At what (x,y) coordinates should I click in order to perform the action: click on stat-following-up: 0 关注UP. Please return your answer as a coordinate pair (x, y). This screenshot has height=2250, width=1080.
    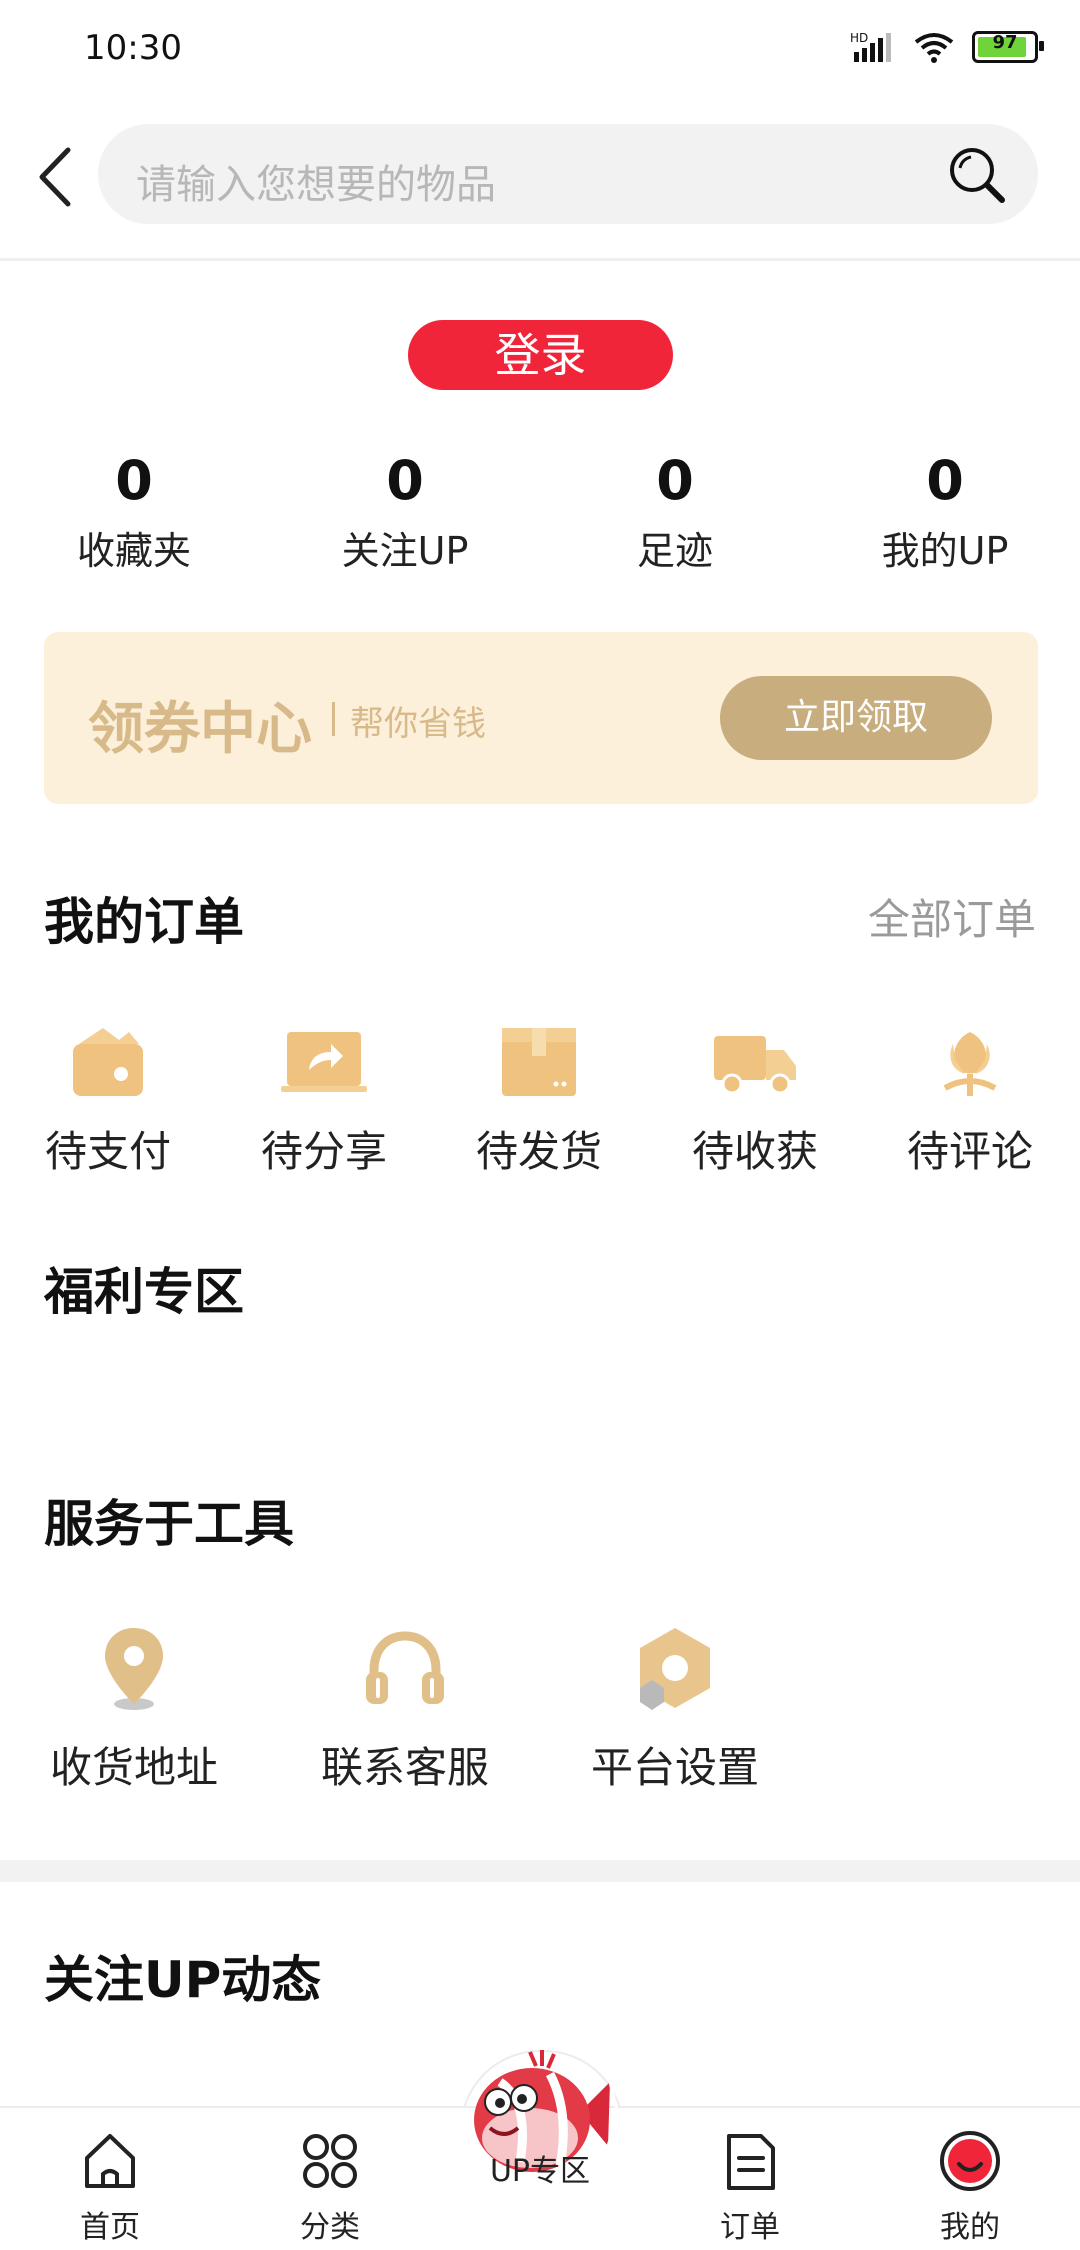
    Looking at the image, I should click on (405, 512).